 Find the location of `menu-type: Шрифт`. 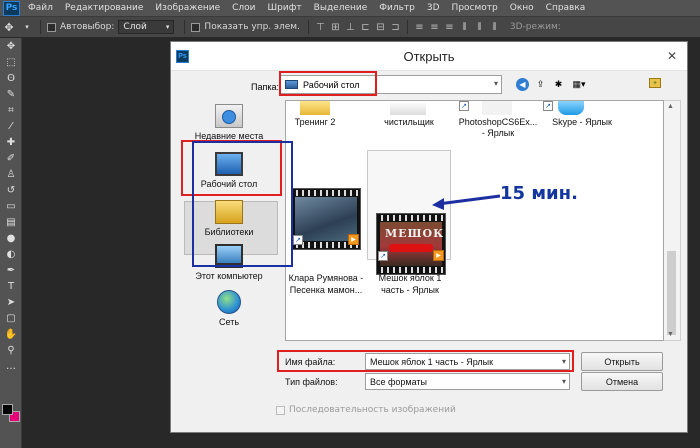

menu-type: Шрифт is located at coordinates (285, 8).